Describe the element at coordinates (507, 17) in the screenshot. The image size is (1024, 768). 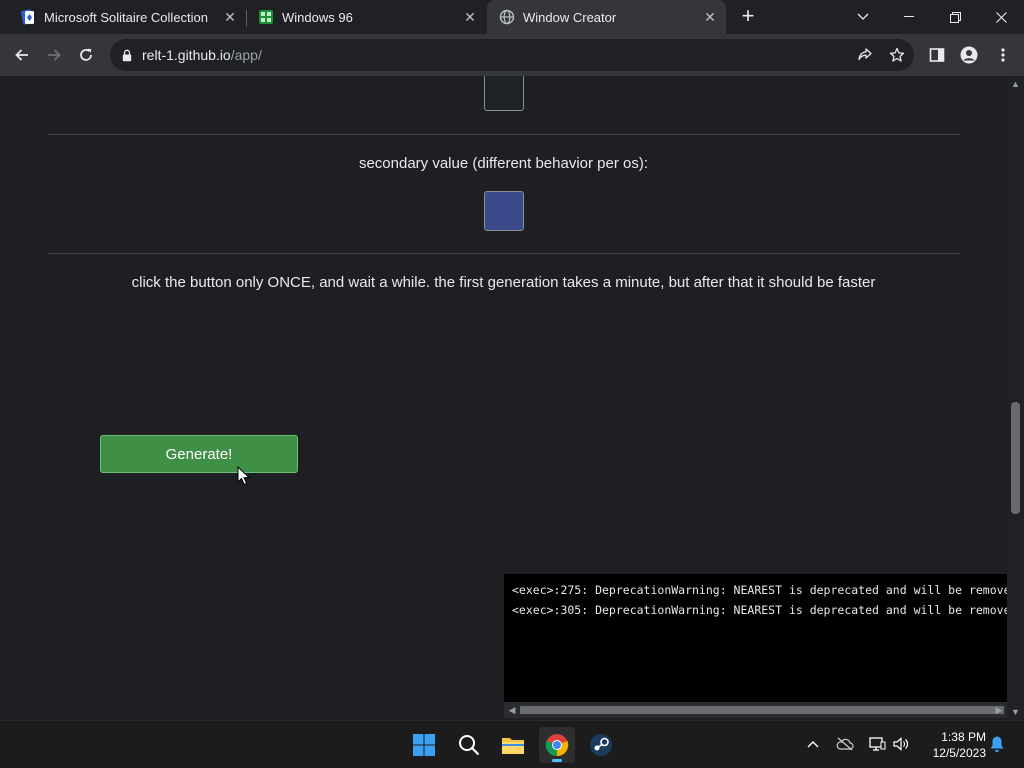
I see `globe-icon` at that location.